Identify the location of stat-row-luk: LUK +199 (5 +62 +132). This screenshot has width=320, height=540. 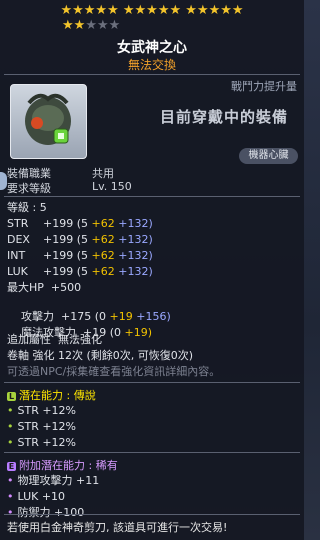
(80, 271).